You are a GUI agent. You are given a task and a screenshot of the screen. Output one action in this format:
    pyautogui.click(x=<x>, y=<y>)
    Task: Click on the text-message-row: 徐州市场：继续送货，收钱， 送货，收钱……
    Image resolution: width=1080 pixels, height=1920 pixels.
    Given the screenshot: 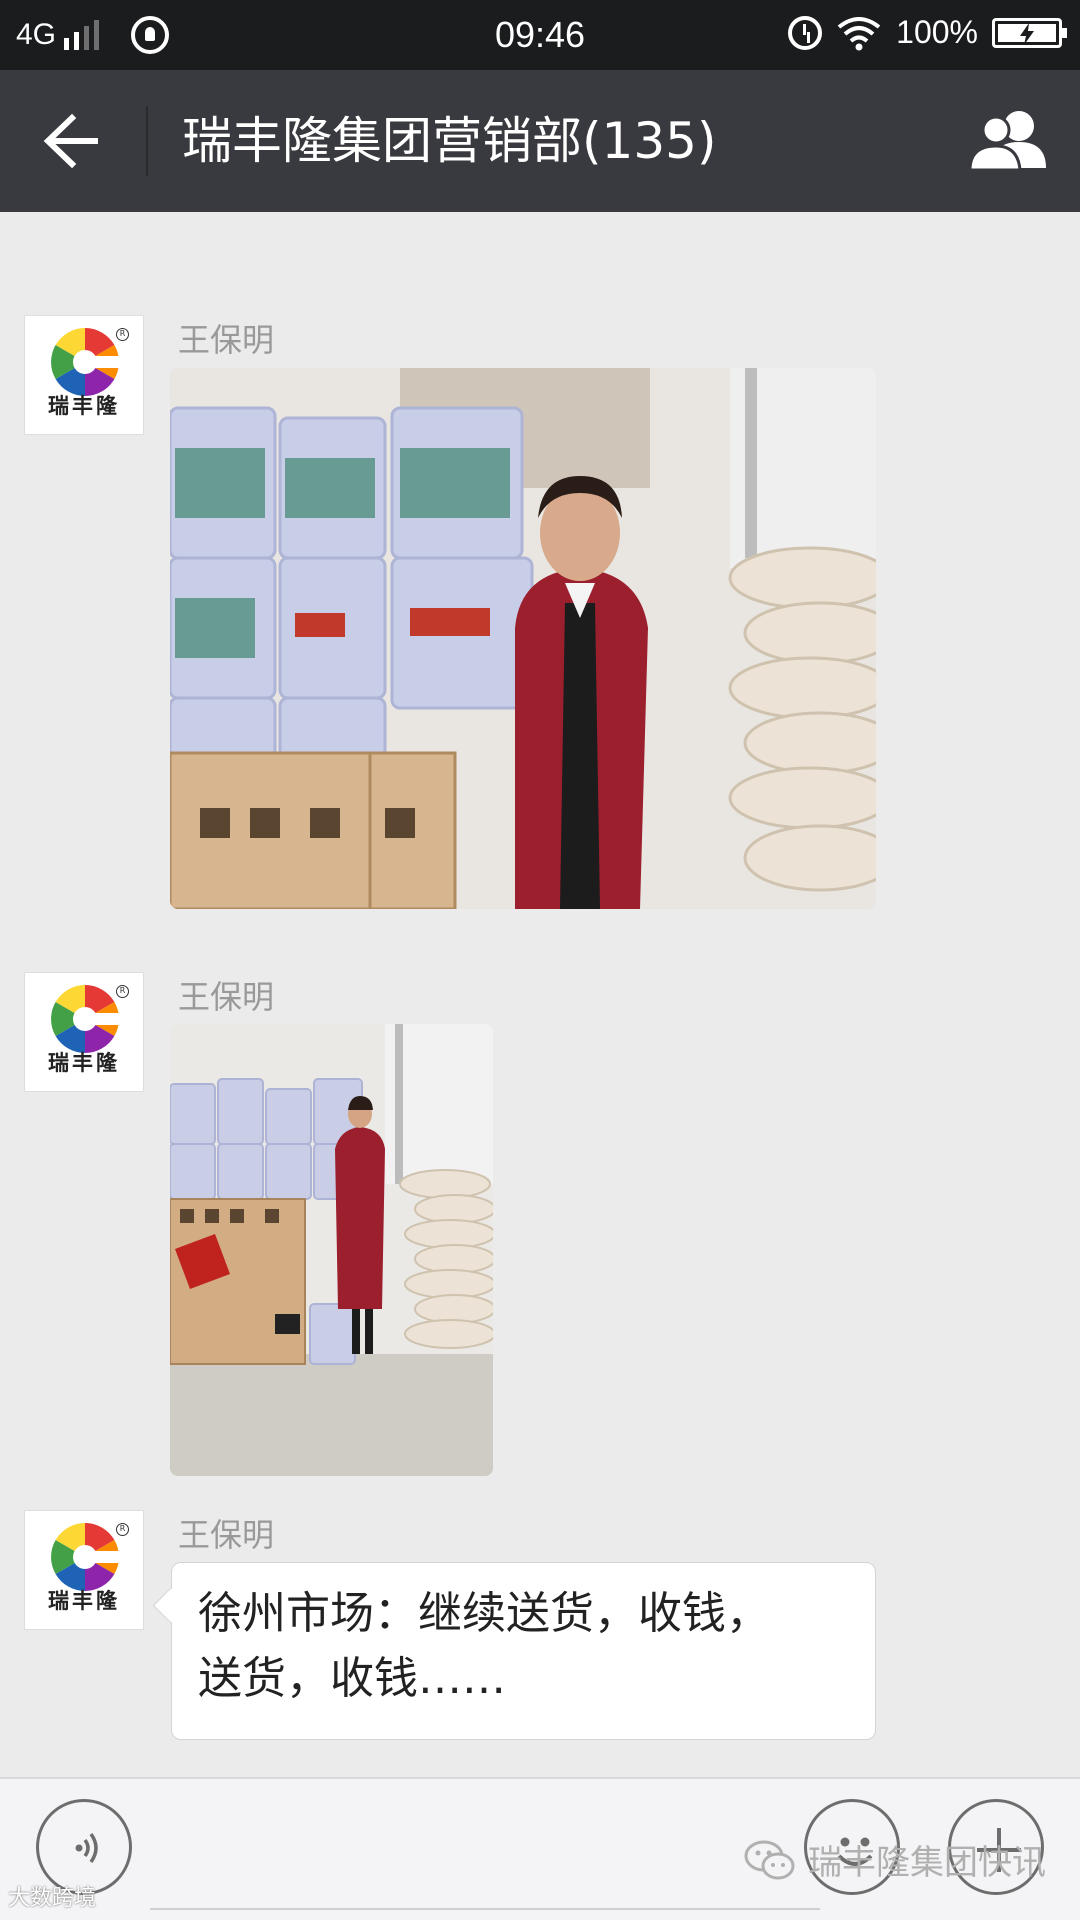 What is the action you would take?
    pyautogui.click(x=540, y=1652)
    